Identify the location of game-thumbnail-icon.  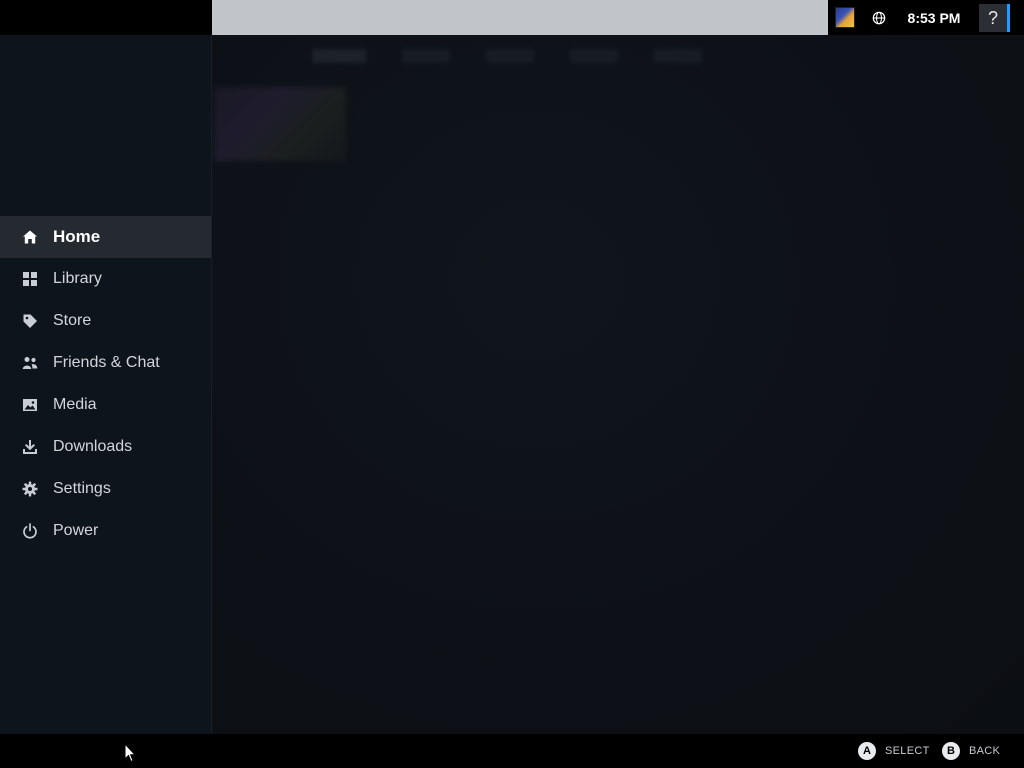
(845, 17).